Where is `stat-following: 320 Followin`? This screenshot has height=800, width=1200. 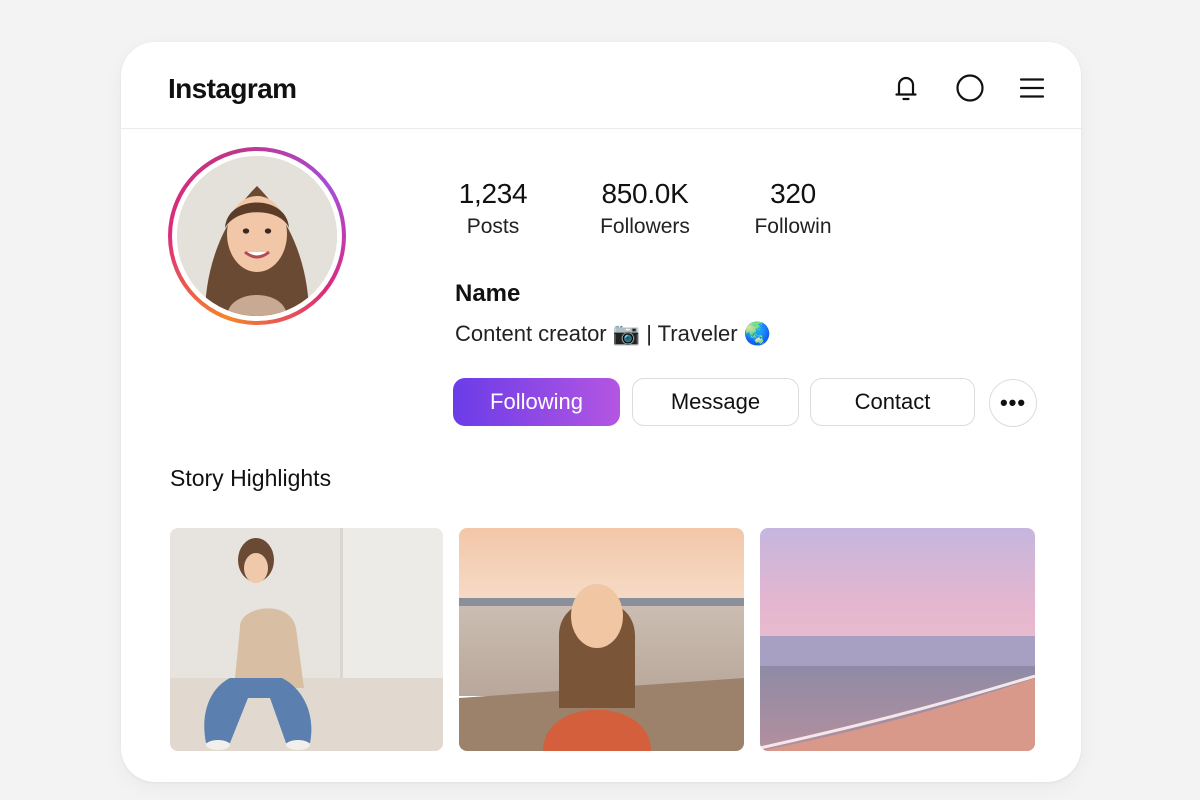
stat-following: 320 Followin is located at coordinates (793, 208).